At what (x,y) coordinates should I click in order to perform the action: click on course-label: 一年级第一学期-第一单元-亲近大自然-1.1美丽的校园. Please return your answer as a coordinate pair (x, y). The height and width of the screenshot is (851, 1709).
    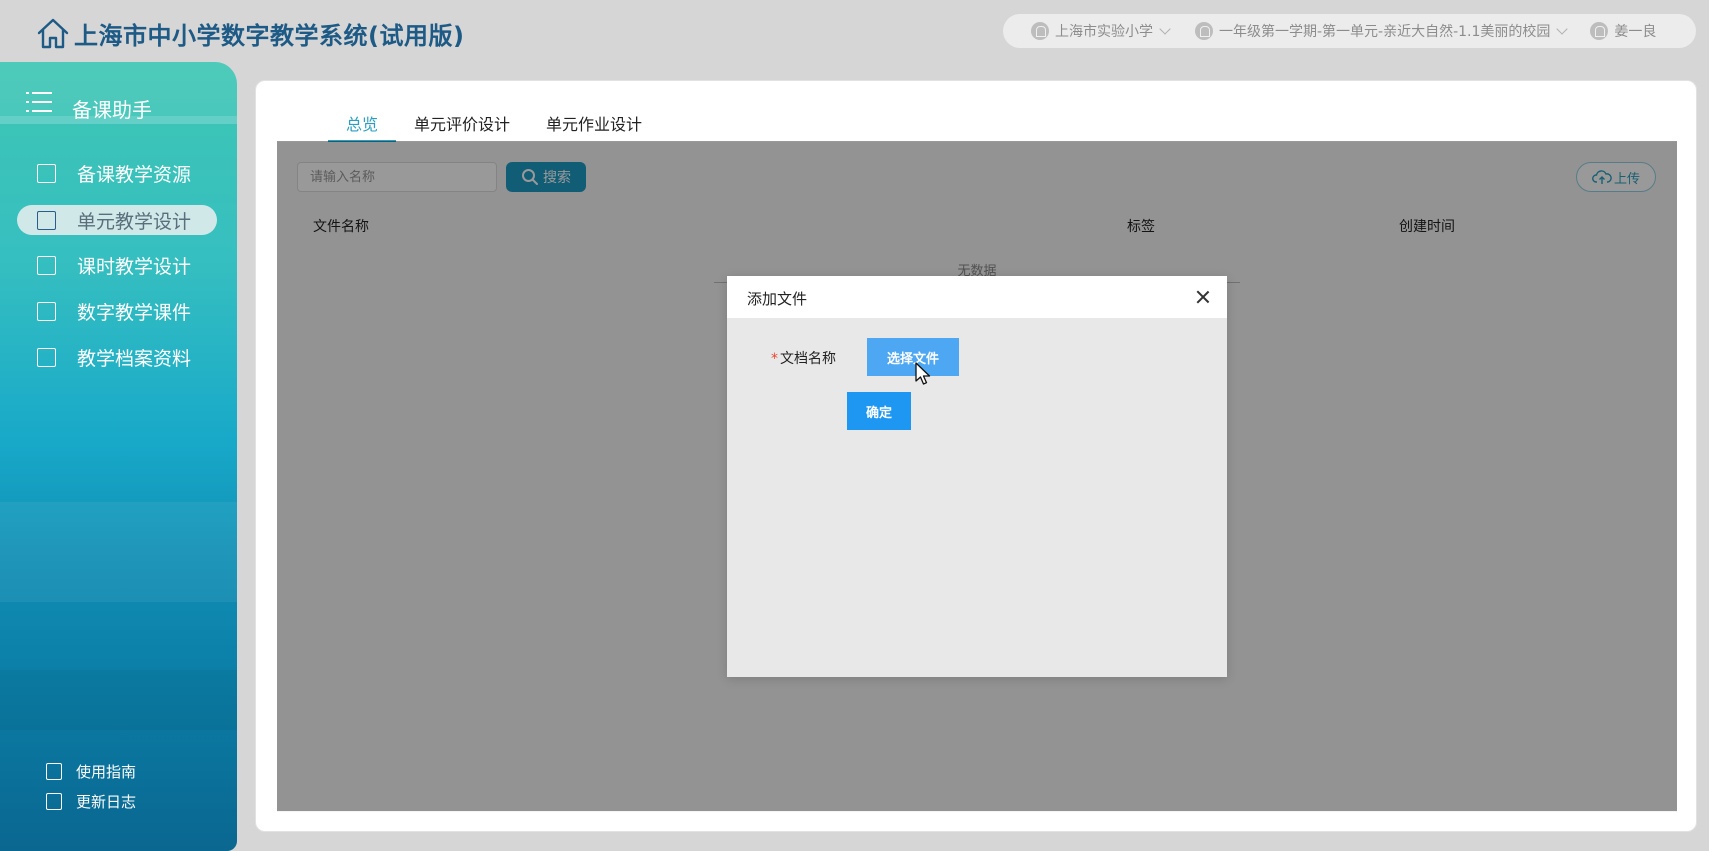
    Looking at the image, I should click on (1385, 32).